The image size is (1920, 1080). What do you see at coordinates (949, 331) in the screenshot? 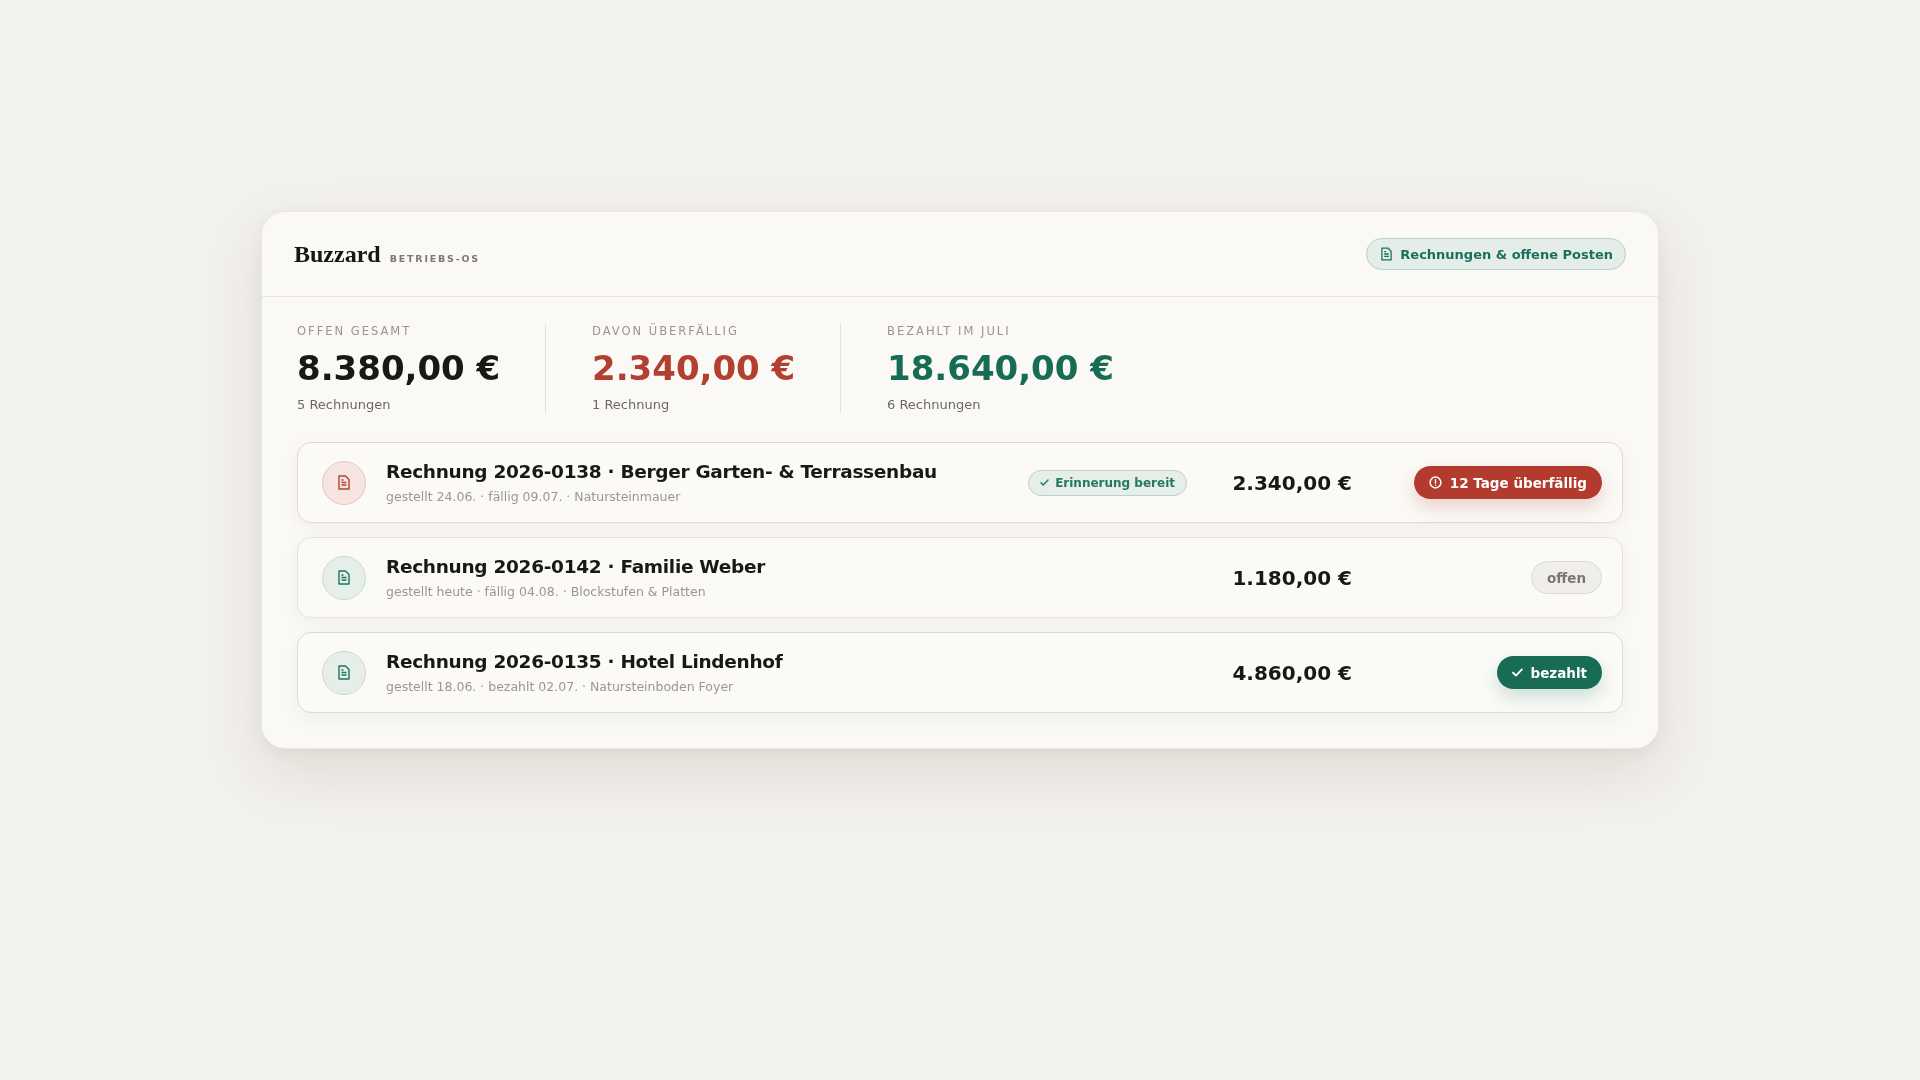
I see `stat-label: BEZAHLT IM JULI` at bounding box center [949, 331].